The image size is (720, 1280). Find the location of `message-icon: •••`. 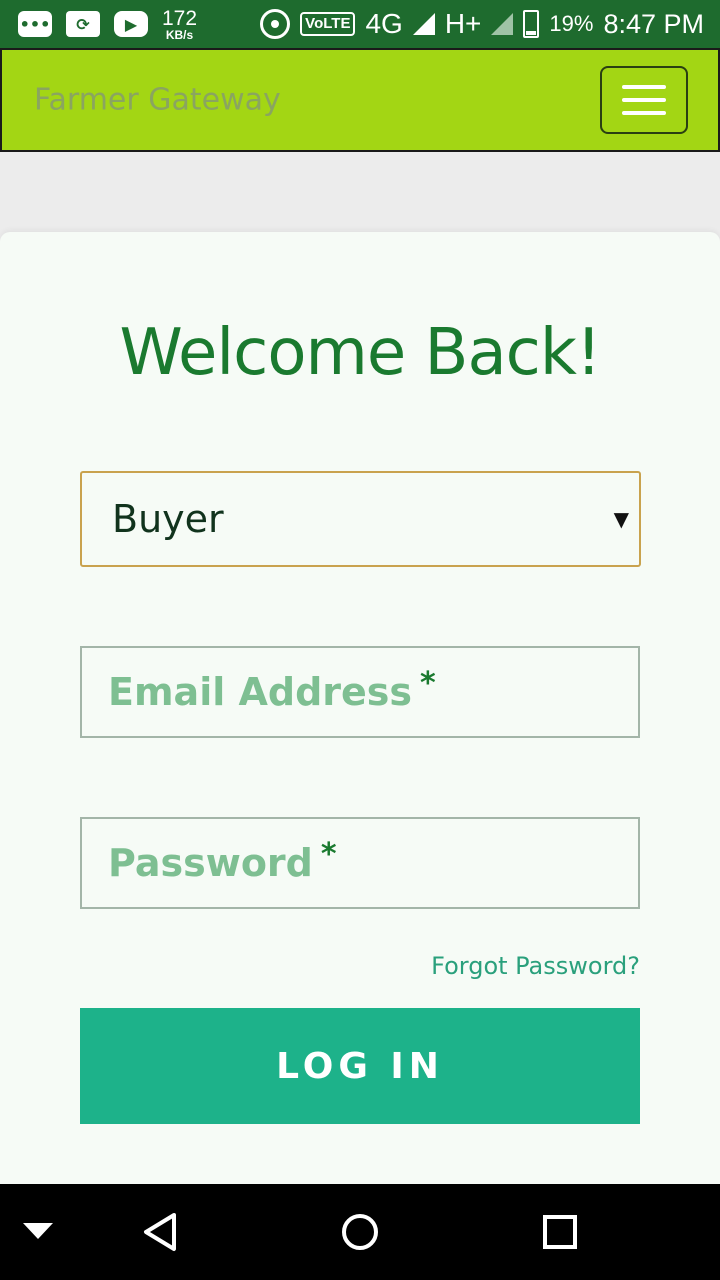

message-icon: ••• is located at coordinates (35, 24).